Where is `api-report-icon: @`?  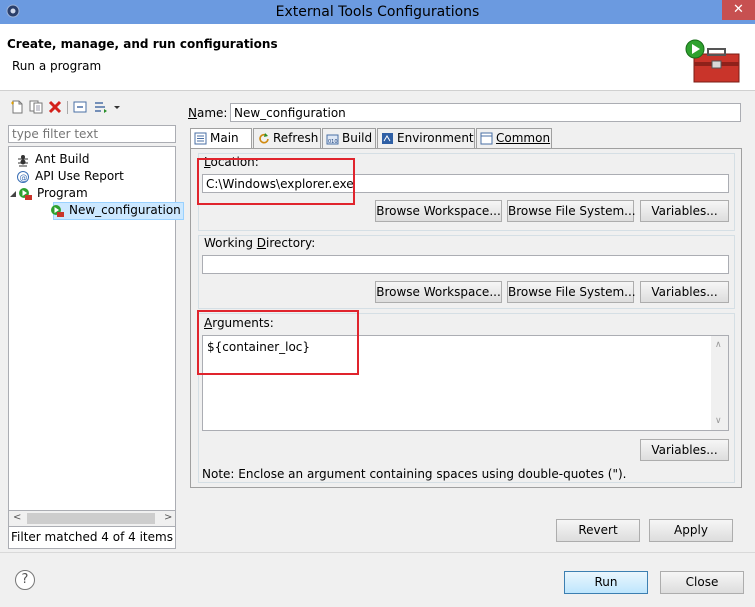 api-report-icon: @ is located at coordinates (23, 176).